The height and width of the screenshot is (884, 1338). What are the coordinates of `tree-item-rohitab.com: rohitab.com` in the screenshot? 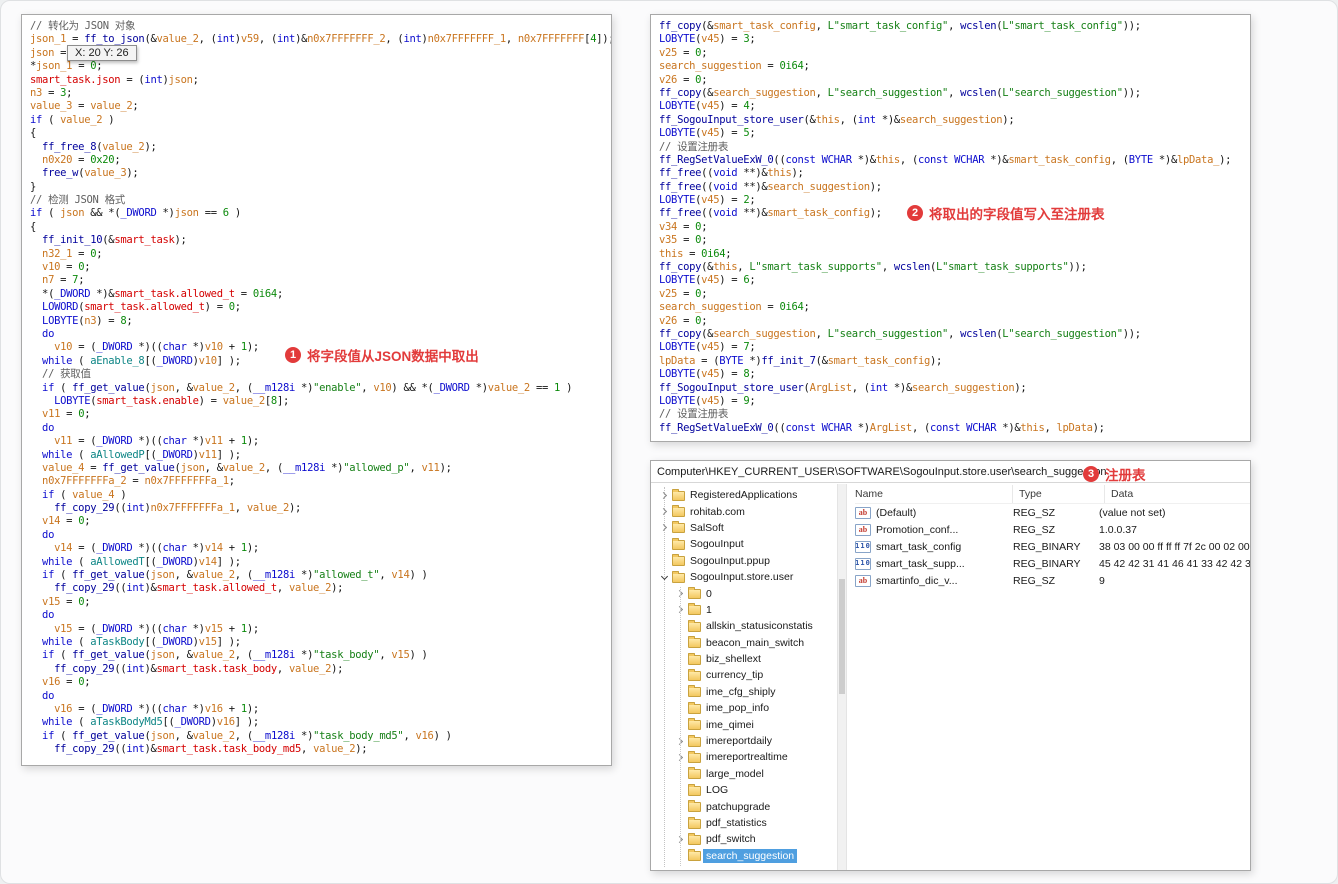 It's located at (744, 511).